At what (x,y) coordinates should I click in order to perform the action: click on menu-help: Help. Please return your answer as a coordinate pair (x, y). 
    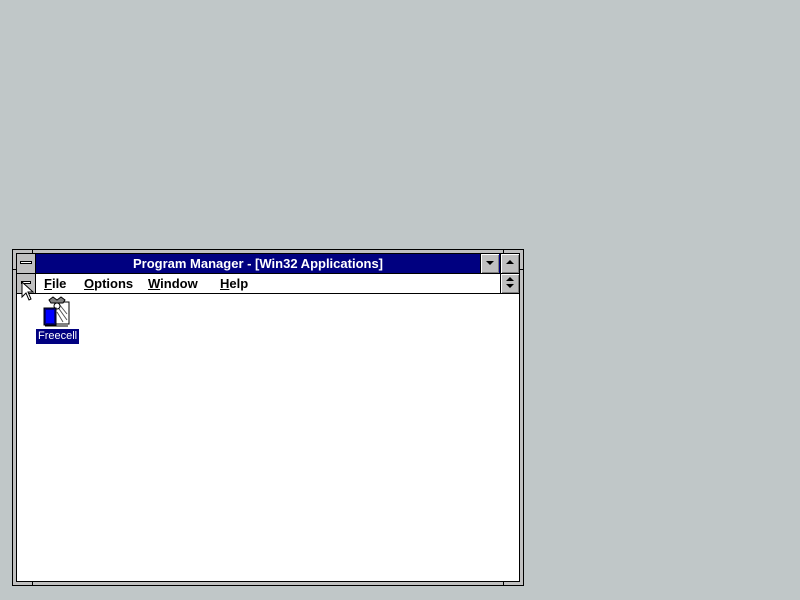
    Looking at the image, I should click on (234, 283).